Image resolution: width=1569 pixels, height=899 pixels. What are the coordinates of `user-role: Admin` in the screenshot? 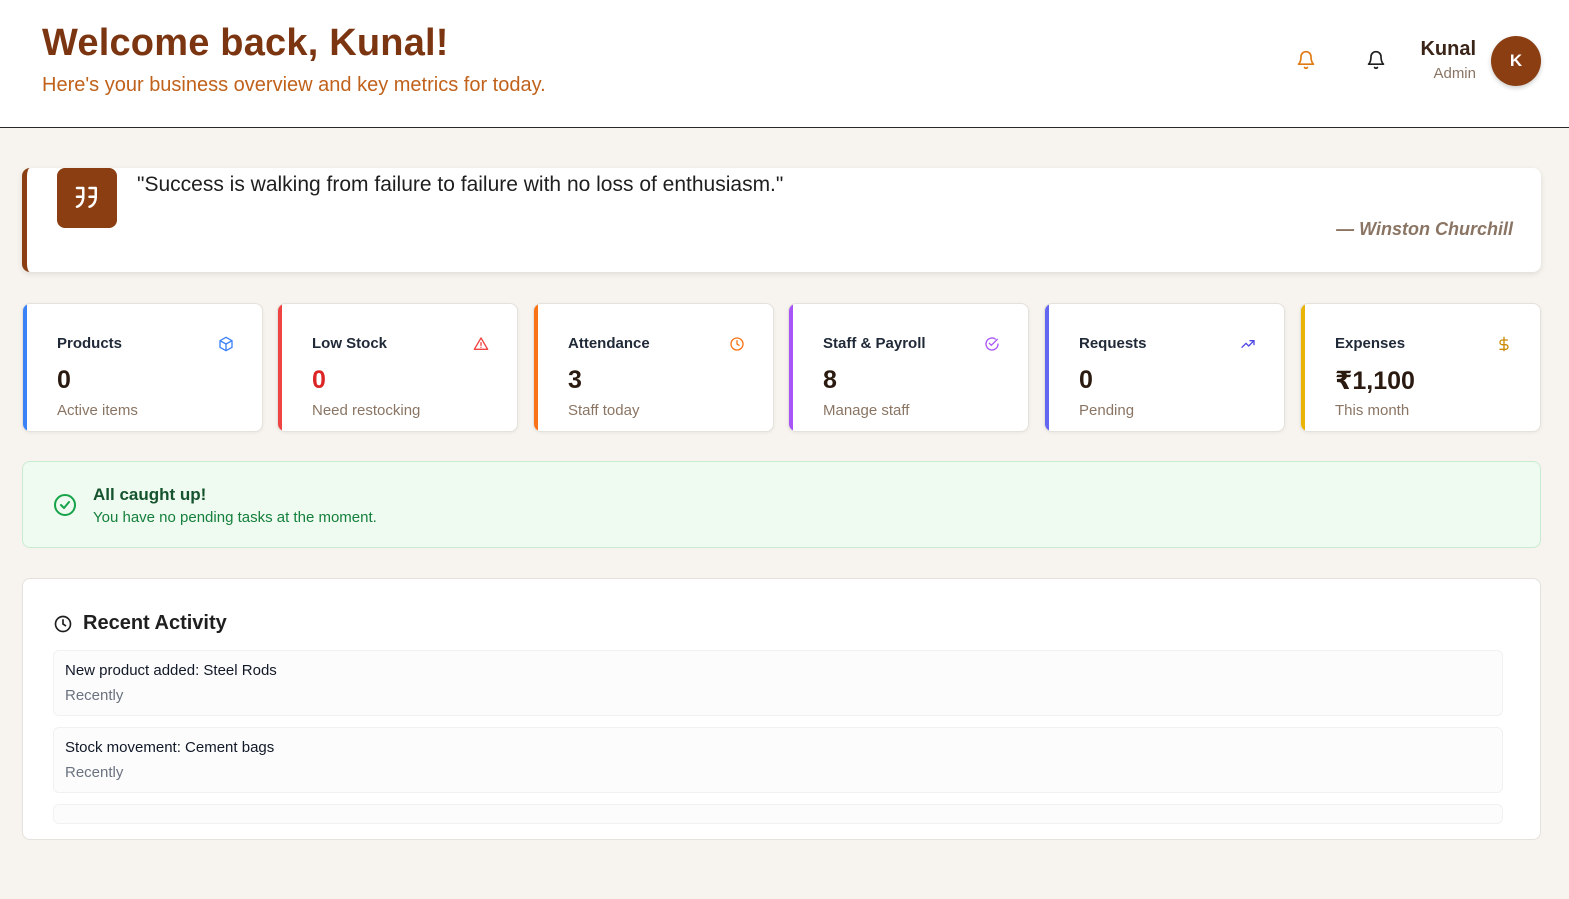 It's located at (1454, 73).